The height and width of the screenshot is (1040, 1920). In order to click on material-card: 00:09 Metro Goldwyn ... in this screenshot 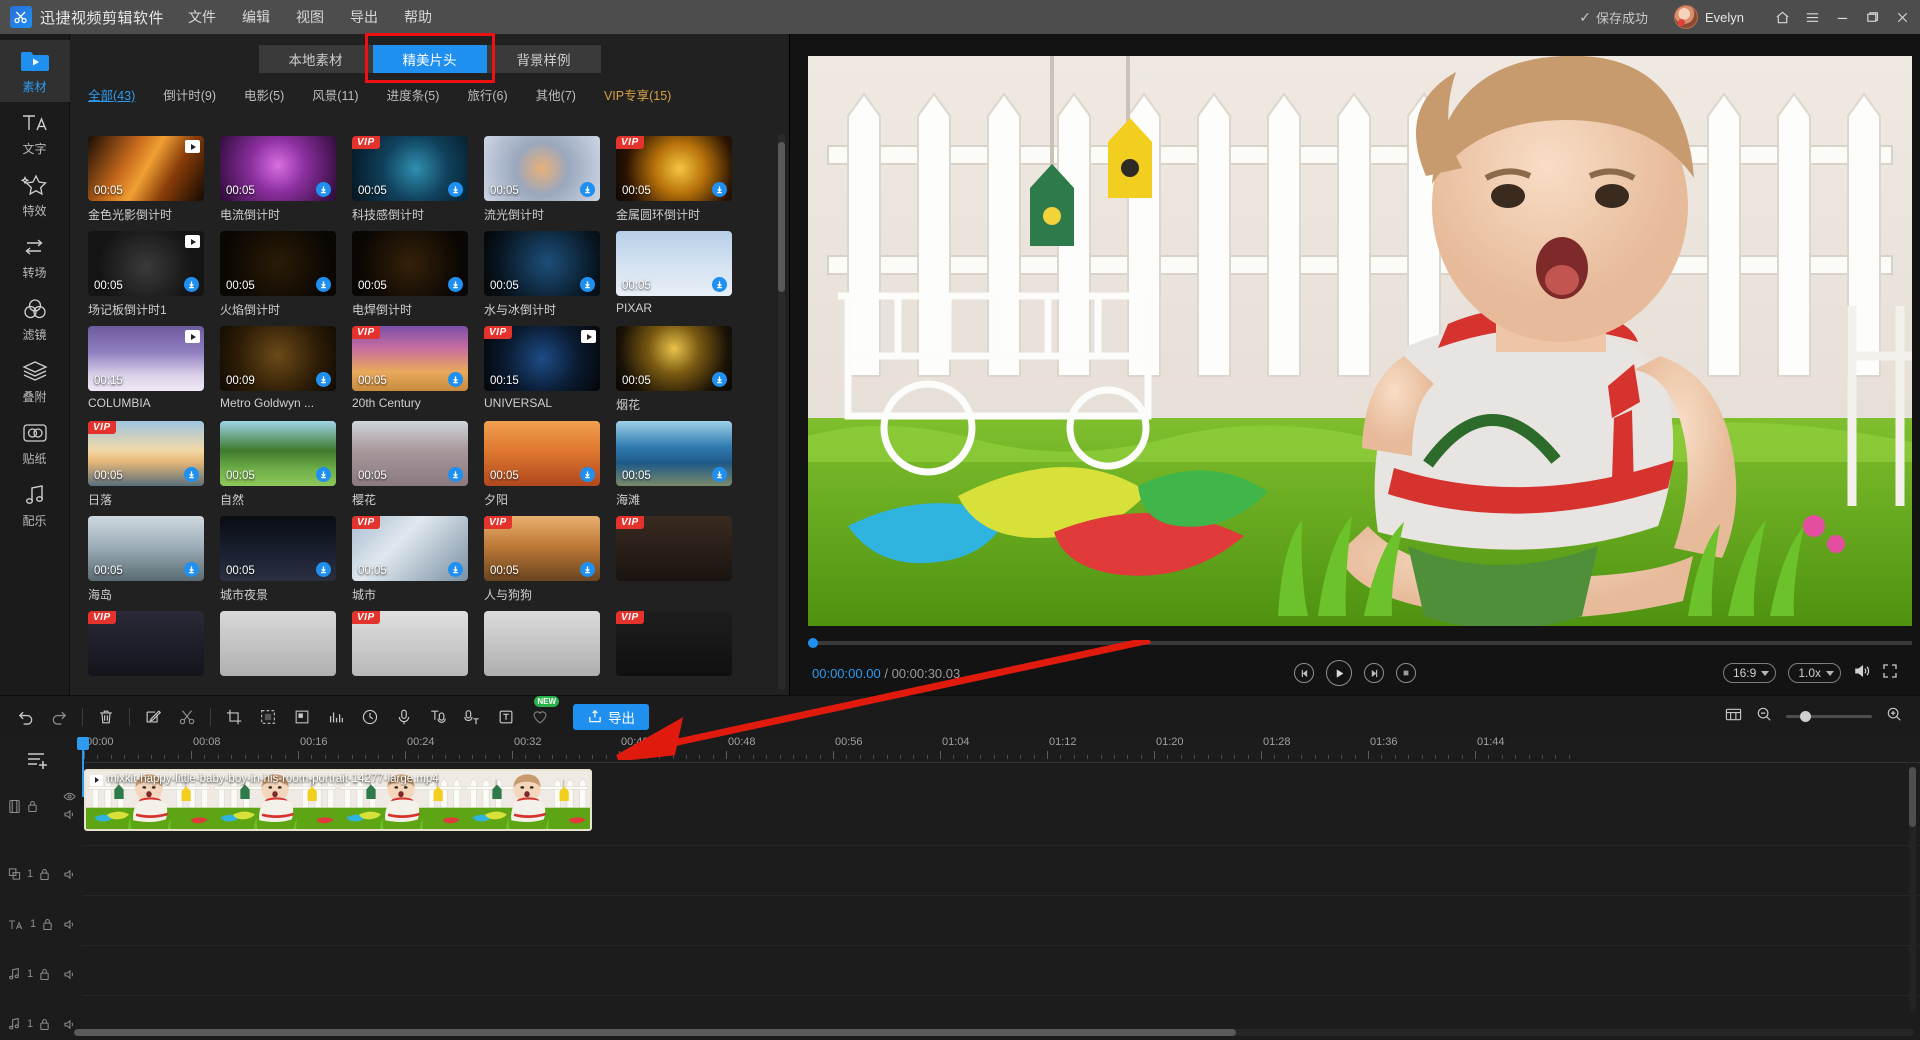, I will do `click(278, 369)`.